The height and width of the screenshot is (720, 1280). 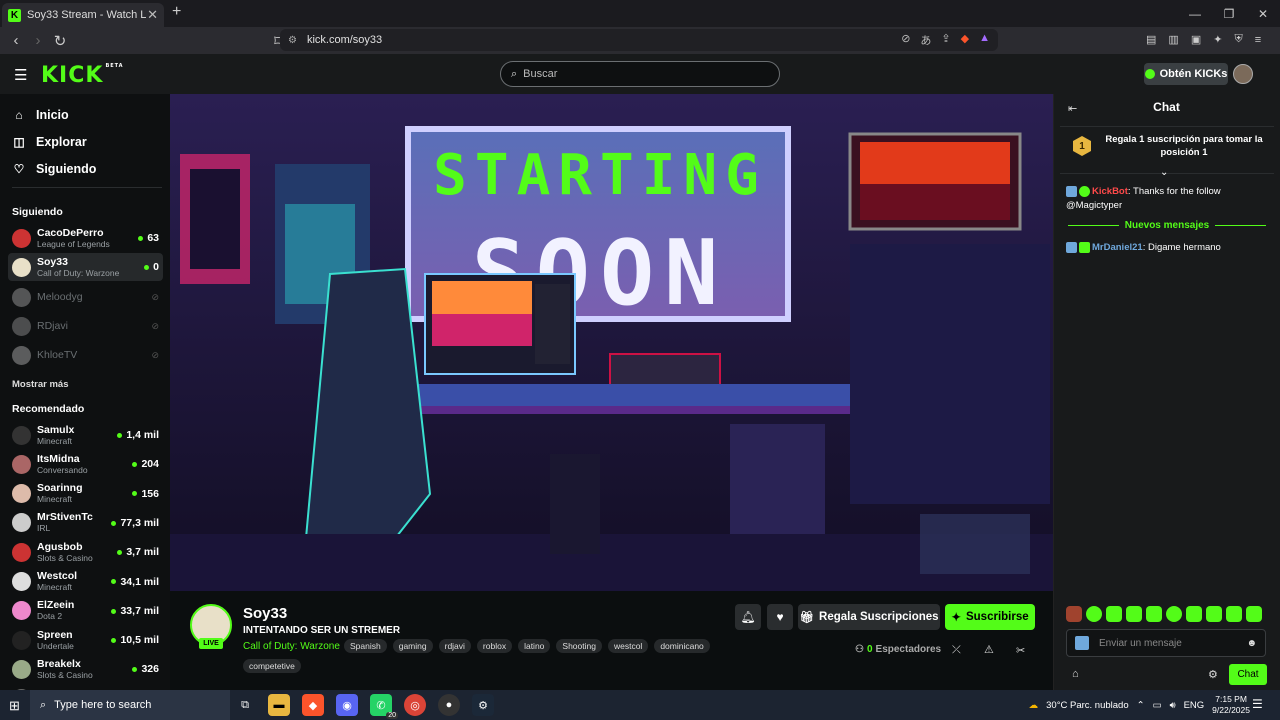 What do you see at coordinates (1117, 247) in the screenshot?
I see `chat-username: MrDaniel21` at bounding box center [1117, 247].